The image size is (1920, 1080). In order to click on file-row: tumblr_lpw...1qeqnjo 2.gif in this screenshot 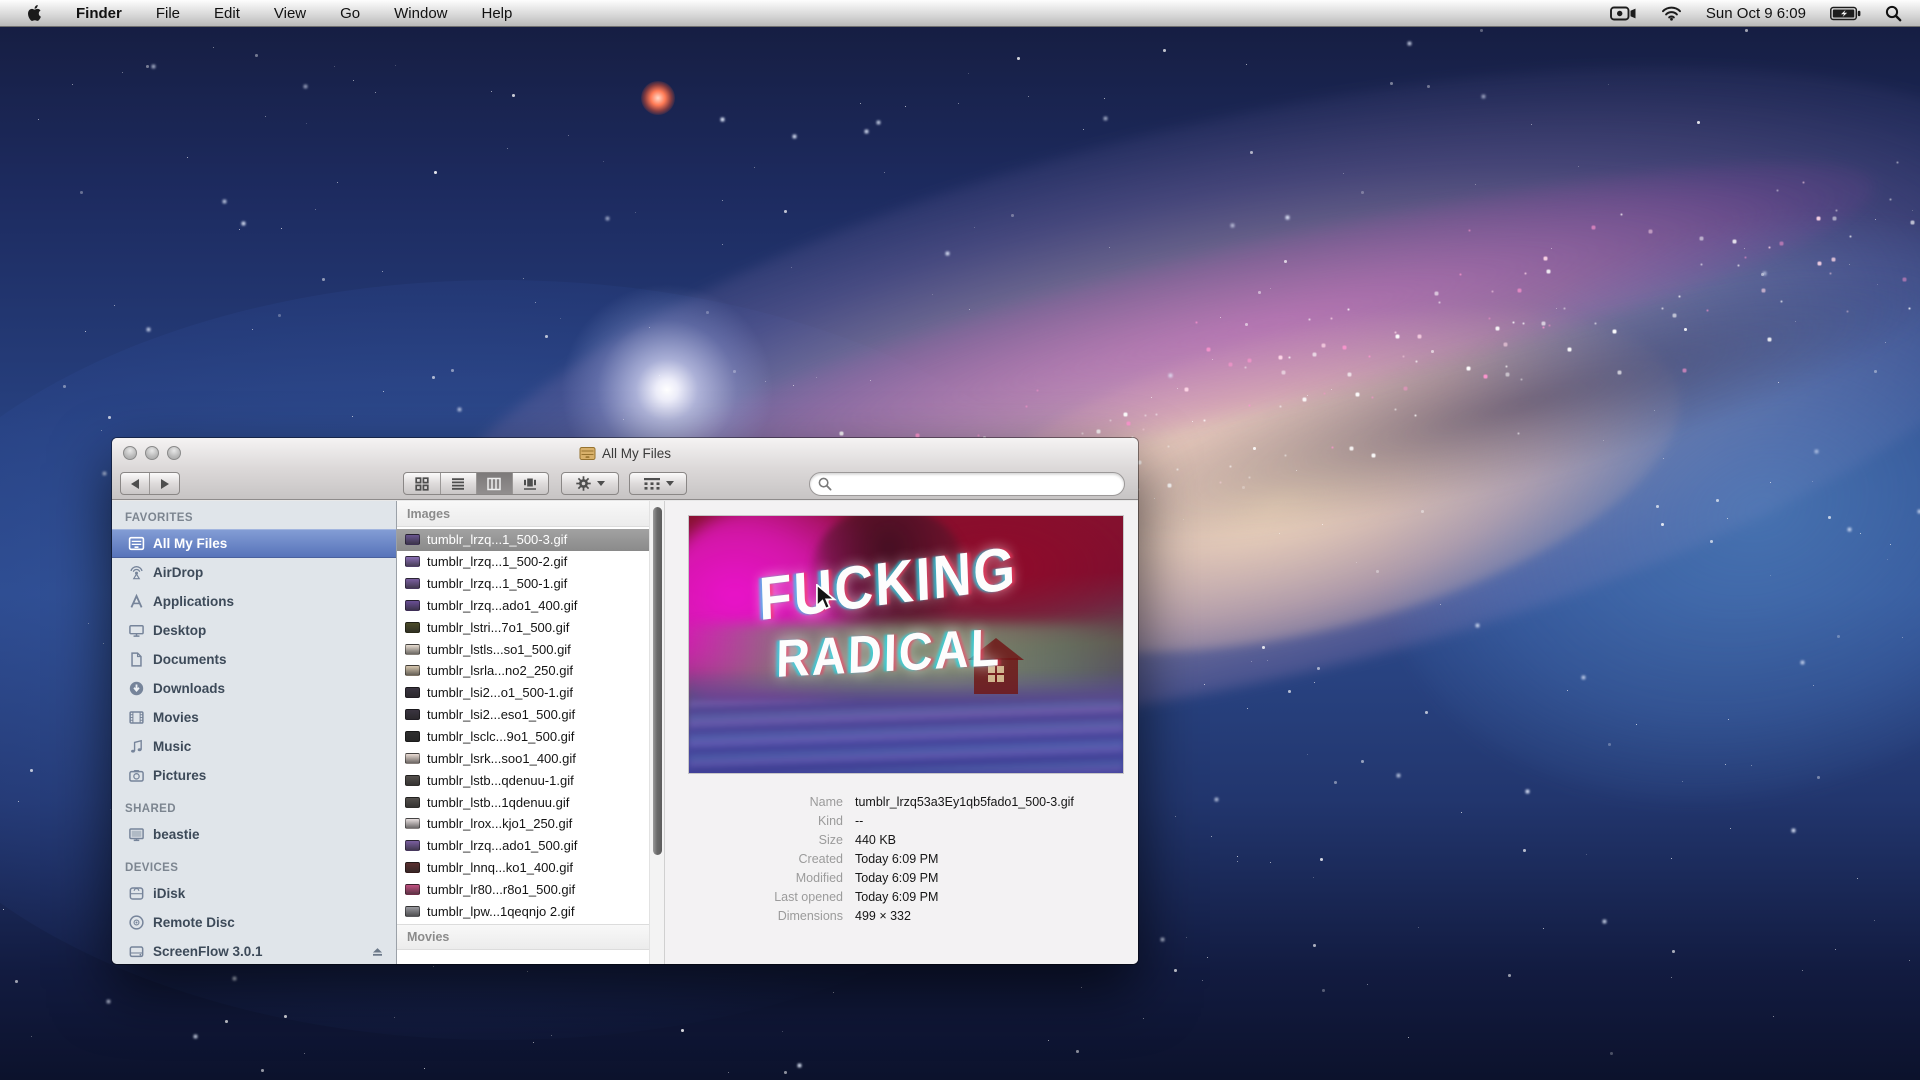, I will do `click(523, 911)`.